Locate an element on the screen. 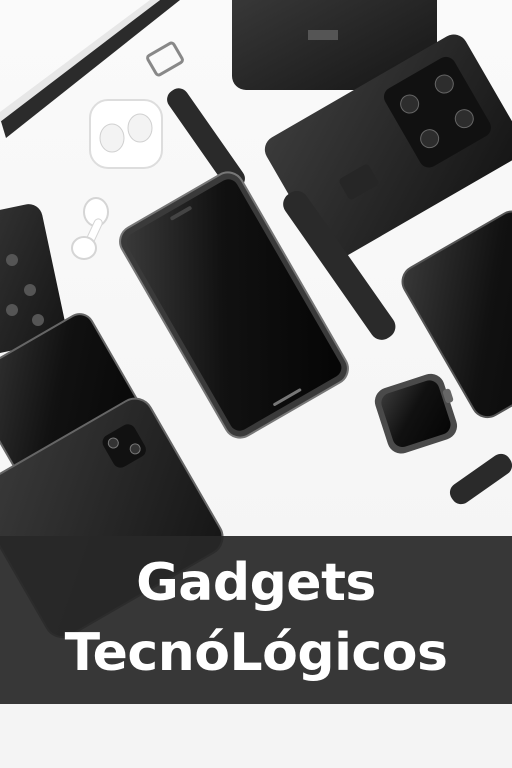  bottom-strip is located at coordinates (256, 736).